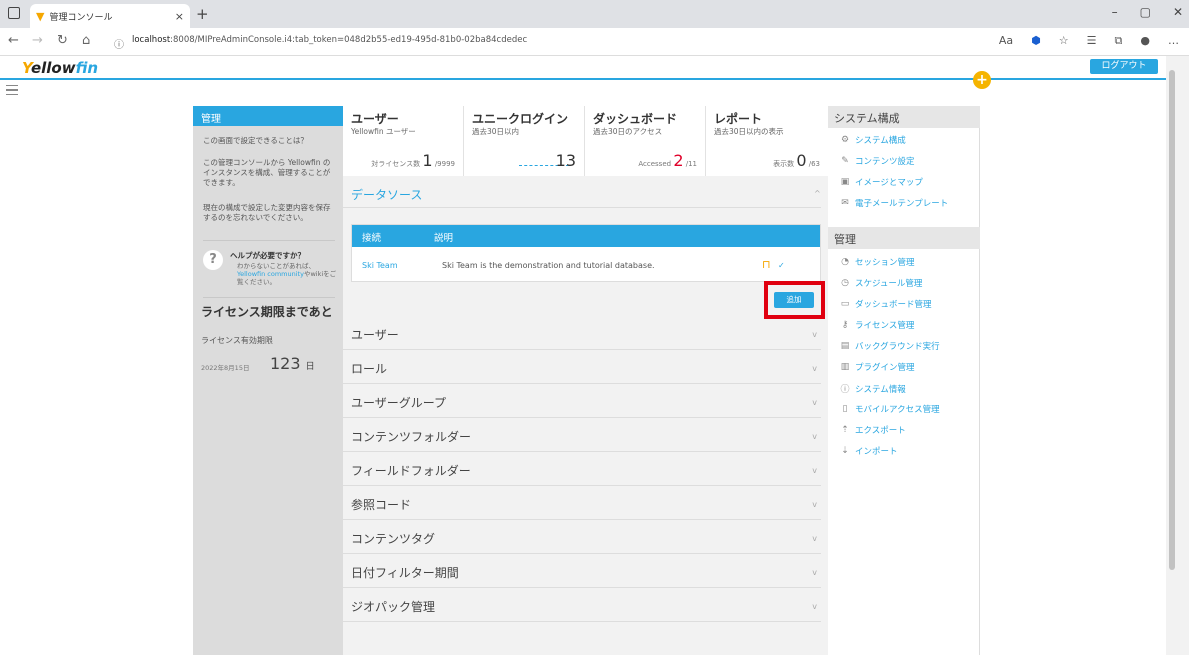 Image resolution: width=1189 pixels, height=655 pixels. What do you see at coordinates (877, 262) in the screenshot?
I see `nav-session-management: ◔ セッション管理` at bounding box center [877, 262].